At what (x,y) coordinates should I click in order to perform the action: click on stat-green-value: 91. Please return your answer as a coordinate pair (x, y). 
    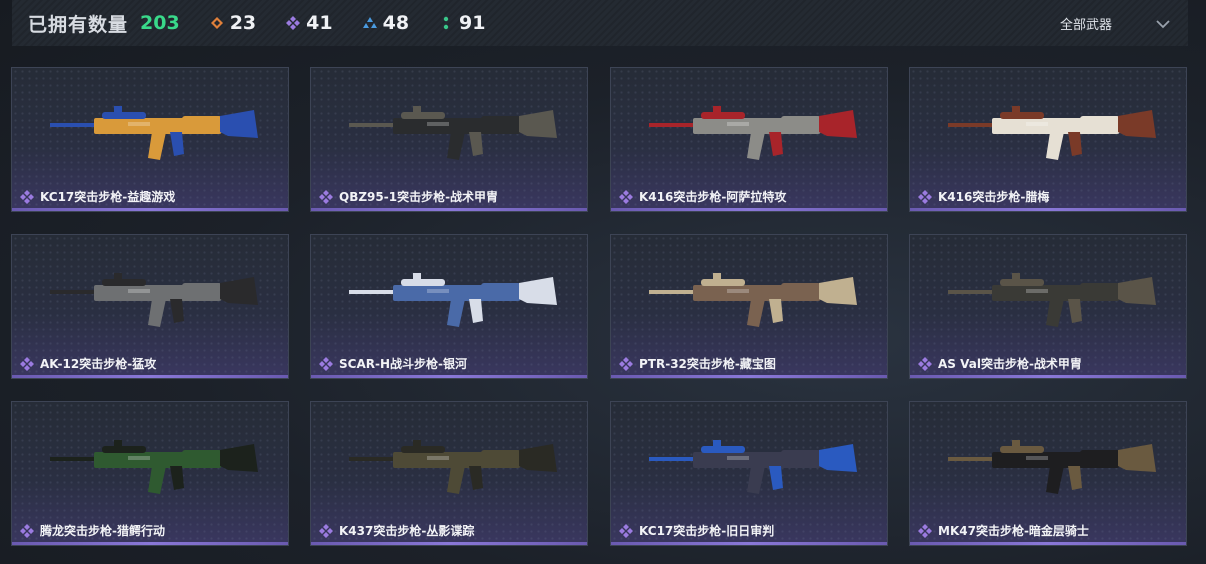
    Looking at the image, I should click on (472, 23).